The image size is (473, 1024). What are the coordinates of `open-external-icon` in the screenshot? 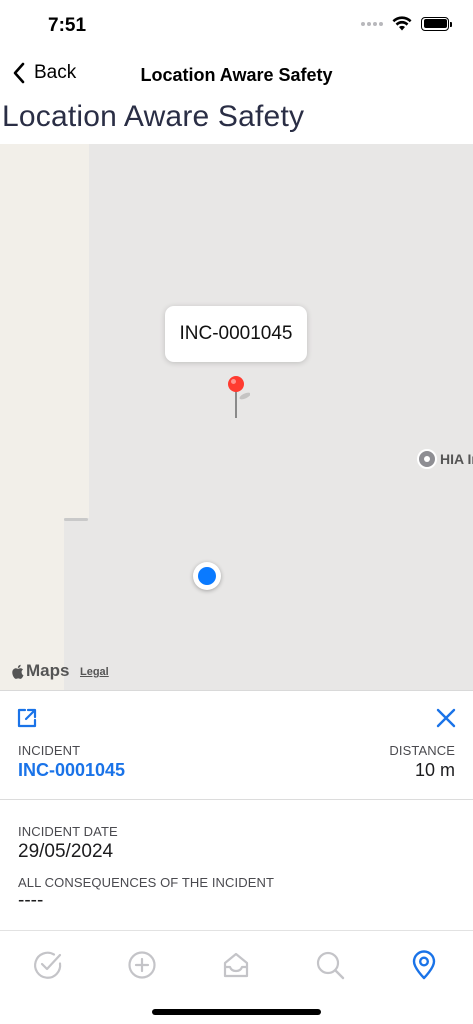 It's located at (27, 718).